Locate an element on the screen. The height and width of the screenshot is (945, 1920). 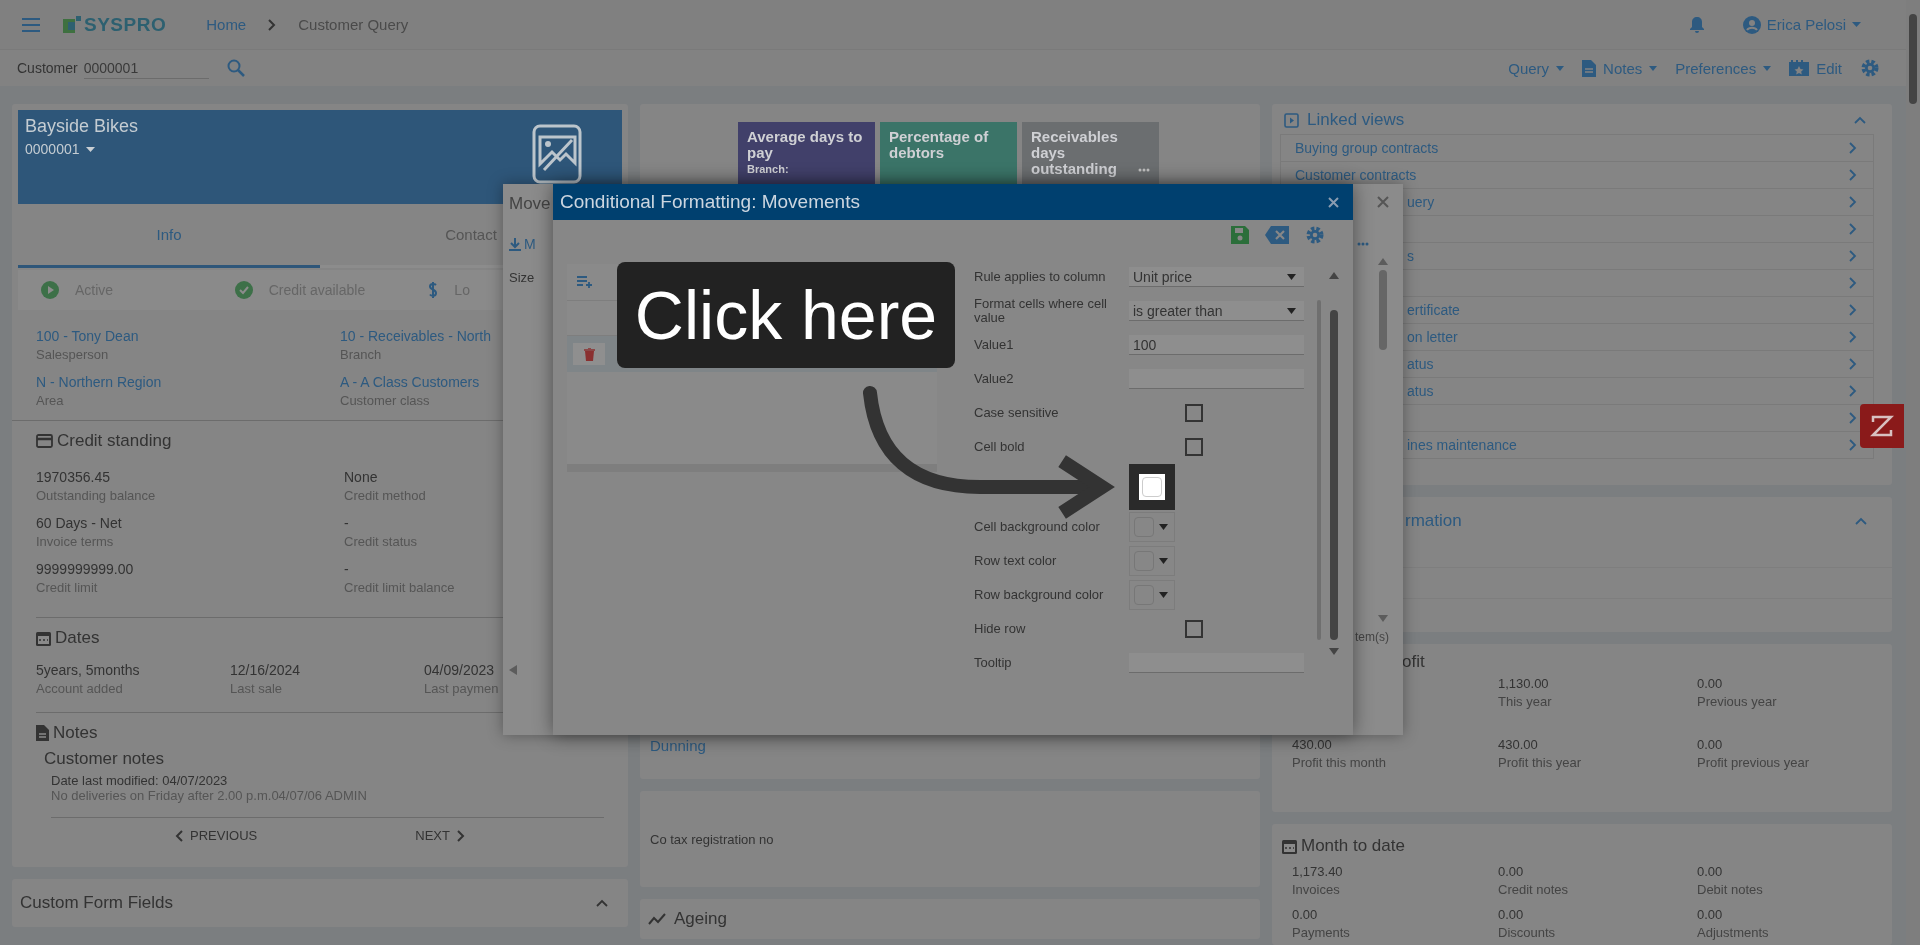
trash-icon is located at coordinates (589, 354).